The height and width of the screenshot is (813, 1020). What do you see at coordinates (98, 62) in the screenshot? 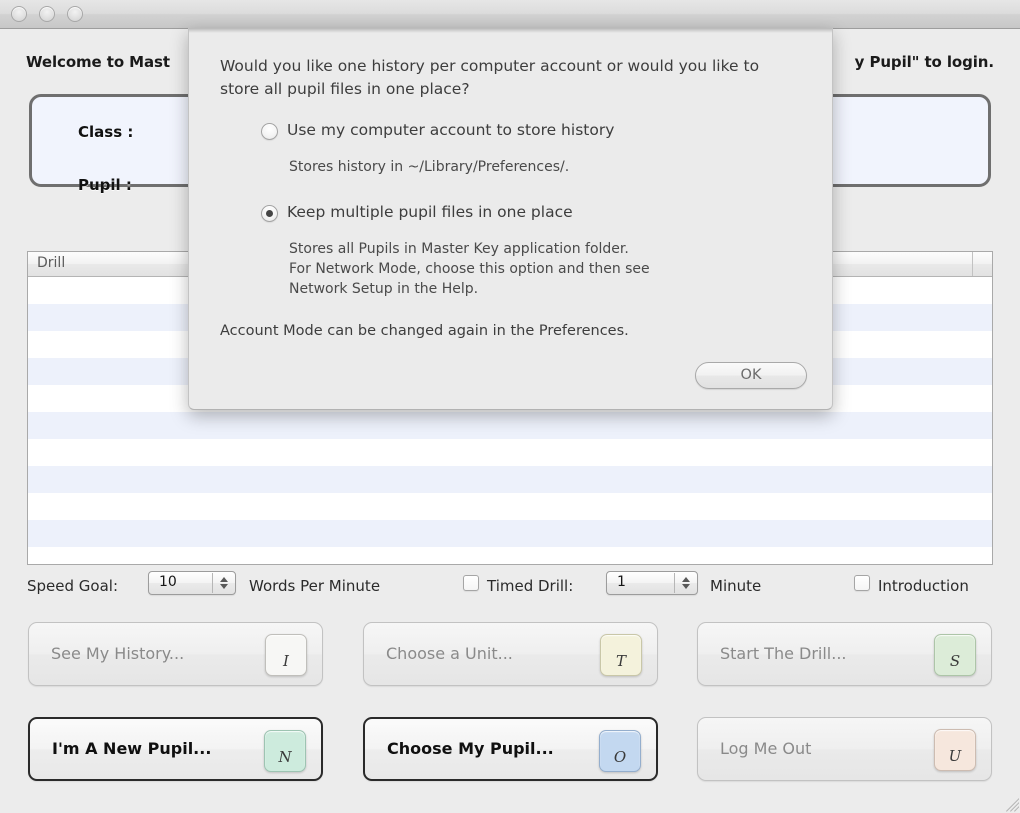
I see `welcome-head: Welcome to Mast` at bounding box center [98, 62].